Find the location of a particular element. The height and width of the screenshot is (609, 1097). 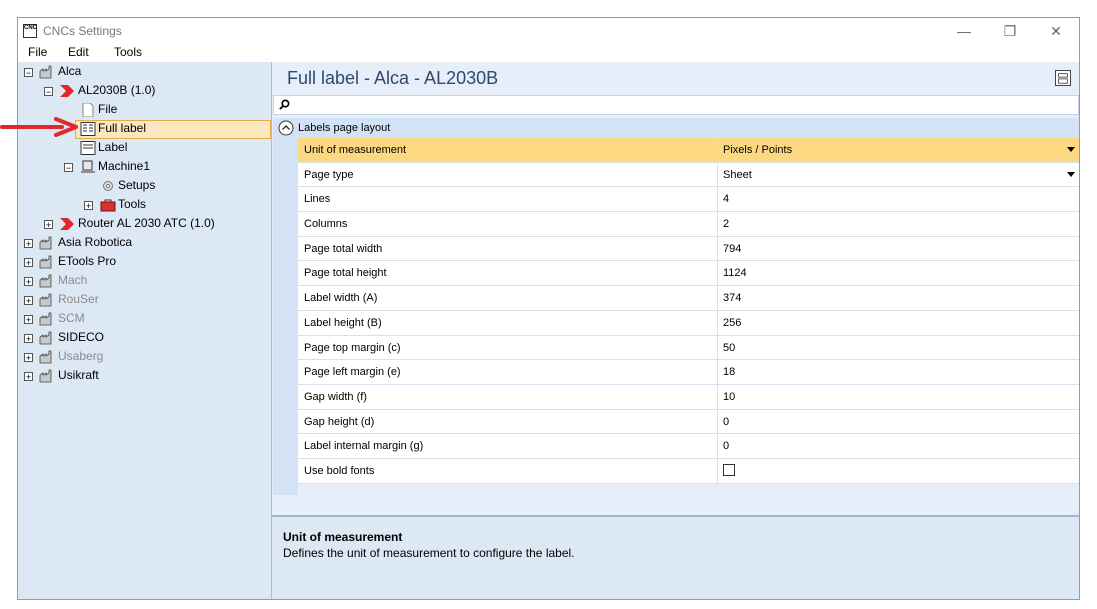

property-name: Label height (B) is located at coordinates (343, 322).